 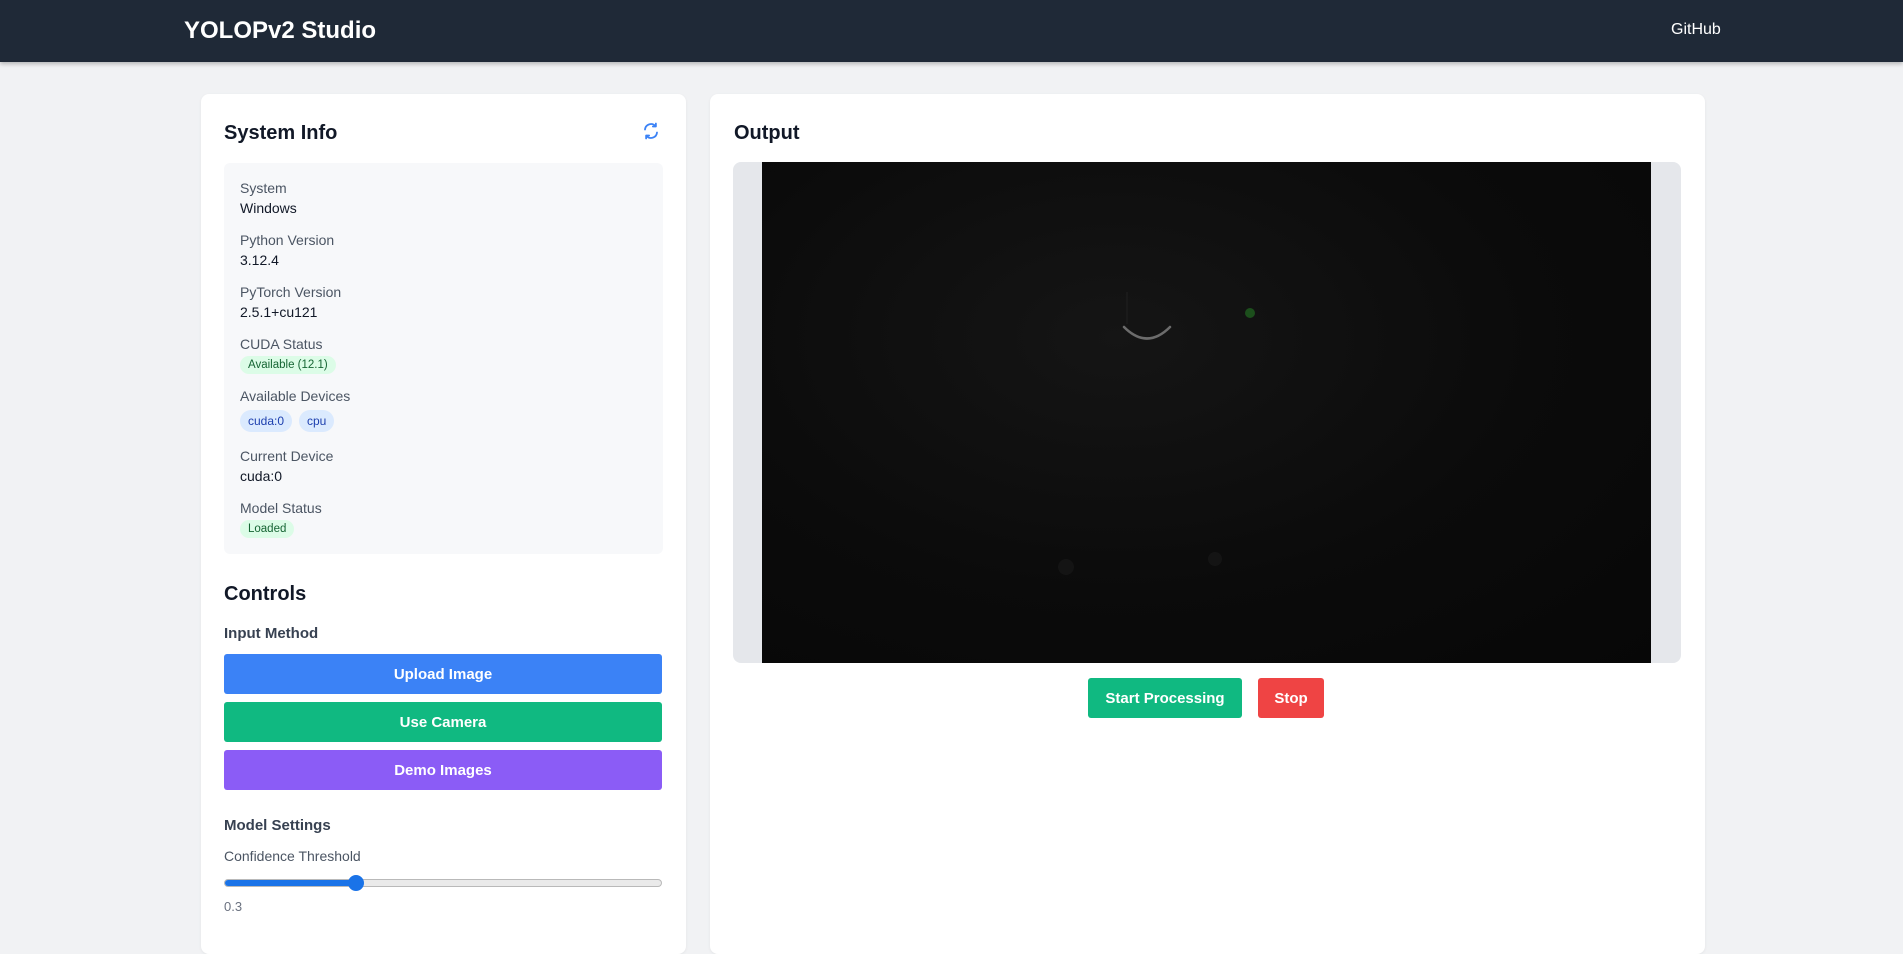 I want to click on available-devices-label: Available Devices, so click(x=295, y=396).